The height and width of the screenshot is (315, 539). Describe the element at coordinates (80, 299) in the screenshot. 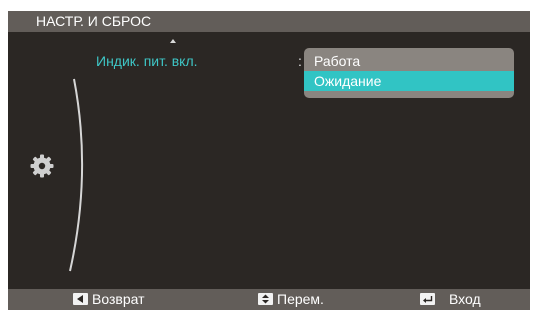

I see `left-arrow-key-icon` at that location.